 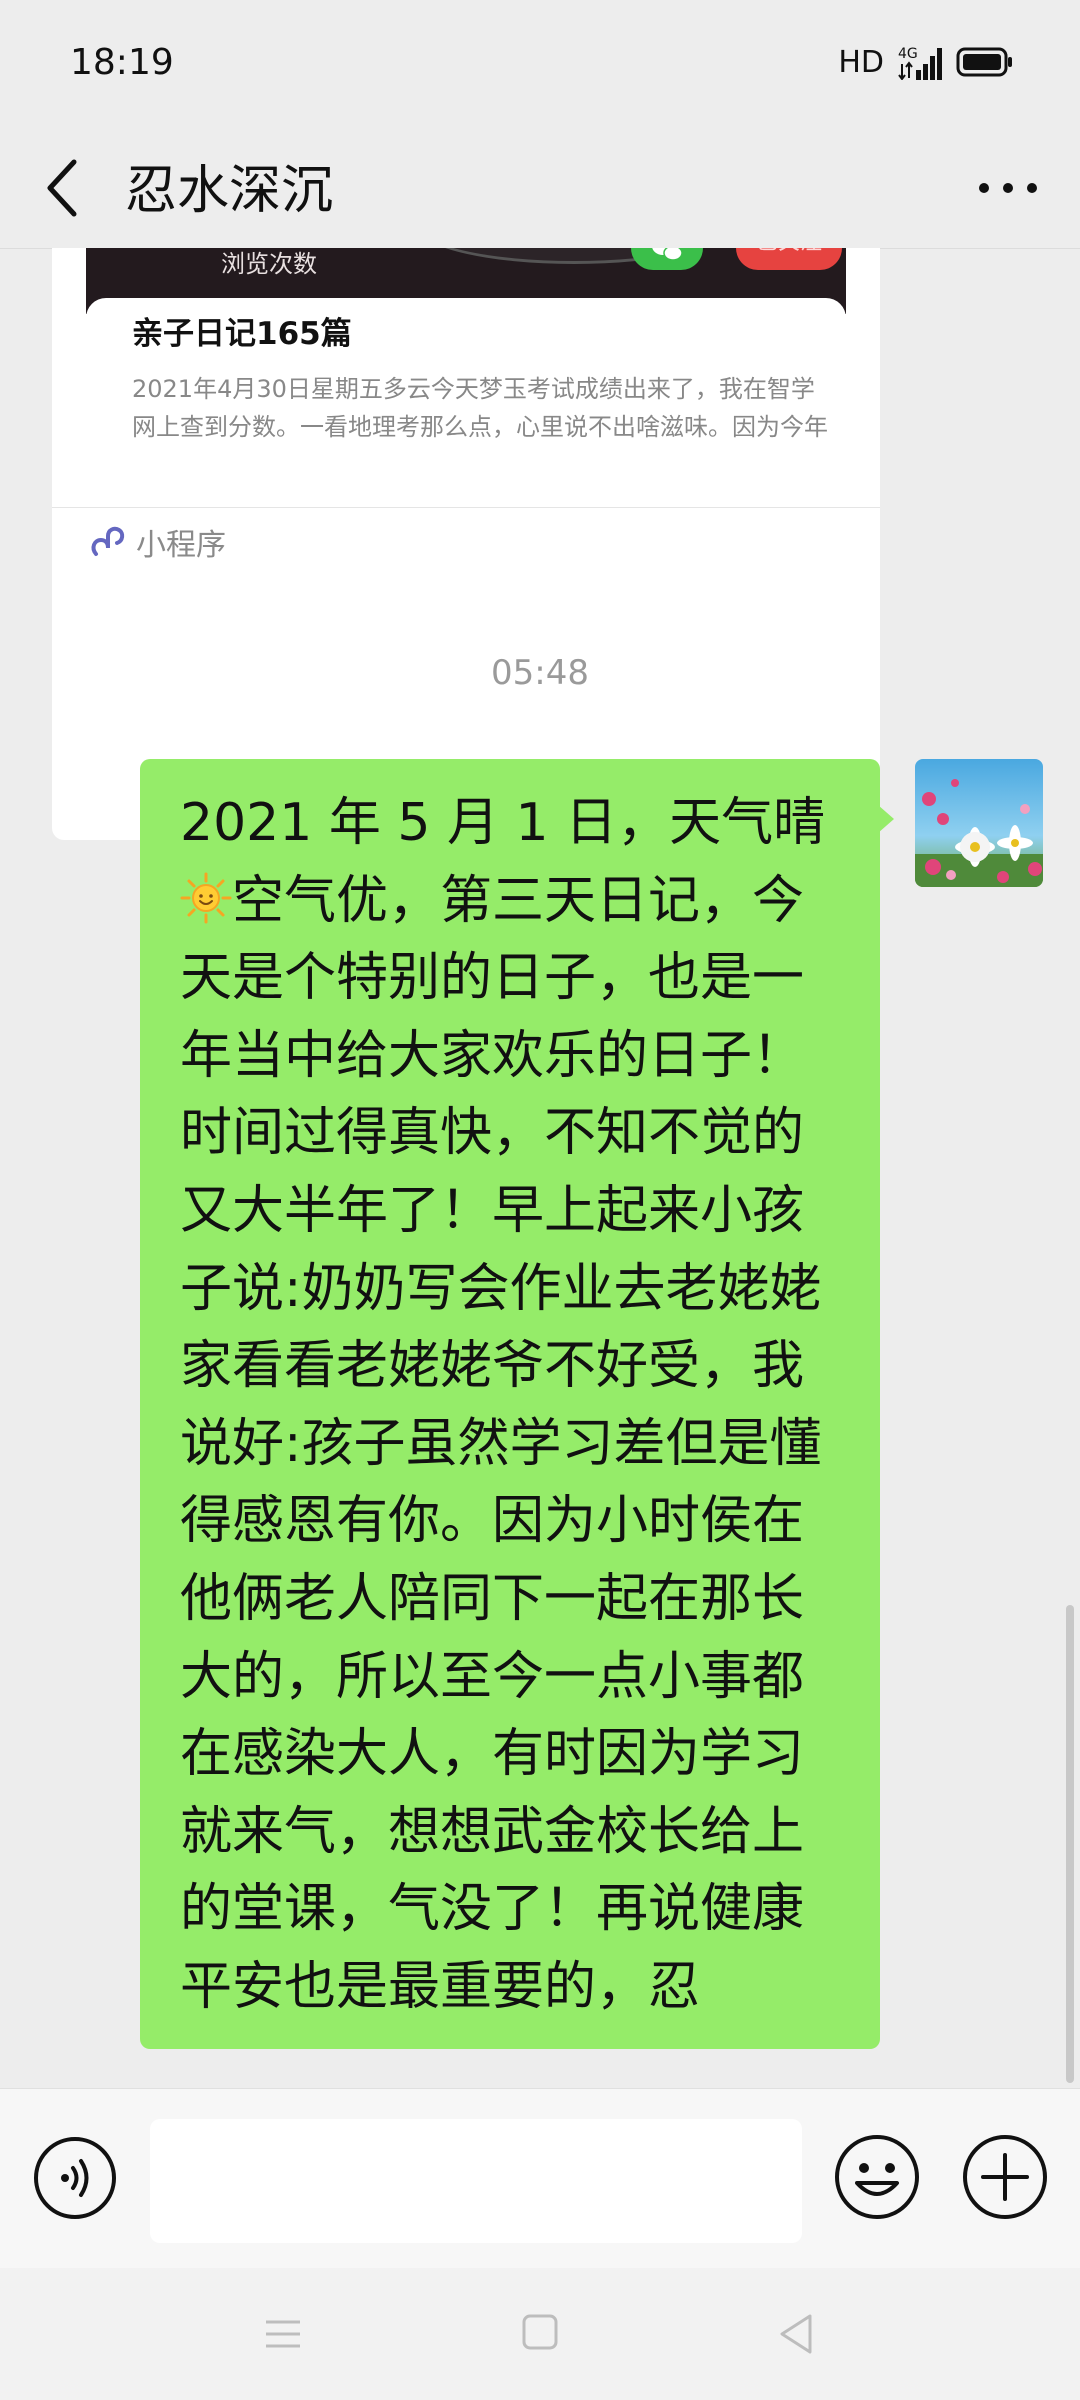 I want to click on status-indicators: HD 4G, so click(x=926, y=62).